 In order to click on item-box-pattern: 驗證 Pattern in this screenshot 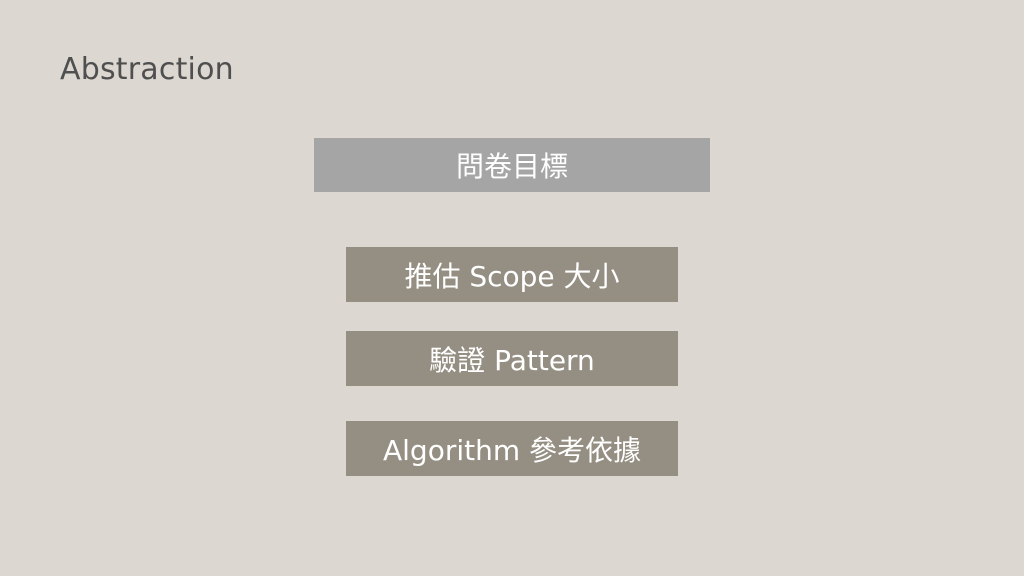, I will do `click(512, 358)`.